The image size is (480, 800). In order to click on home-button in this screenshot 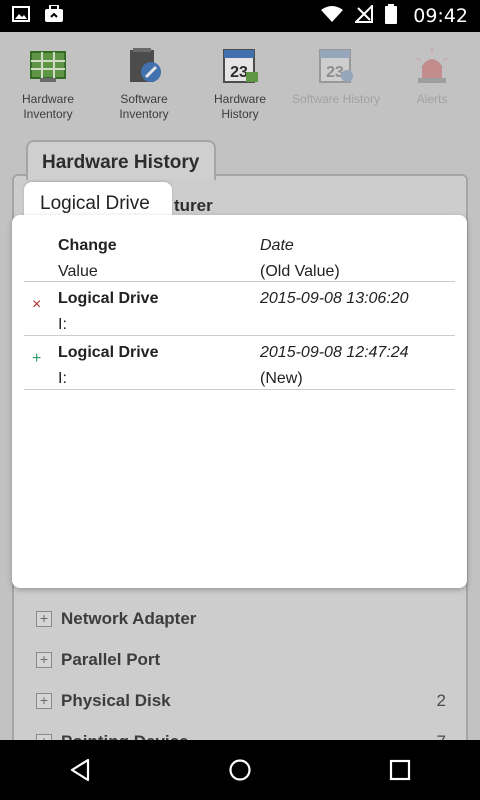, I will do `click(240, 770)`.